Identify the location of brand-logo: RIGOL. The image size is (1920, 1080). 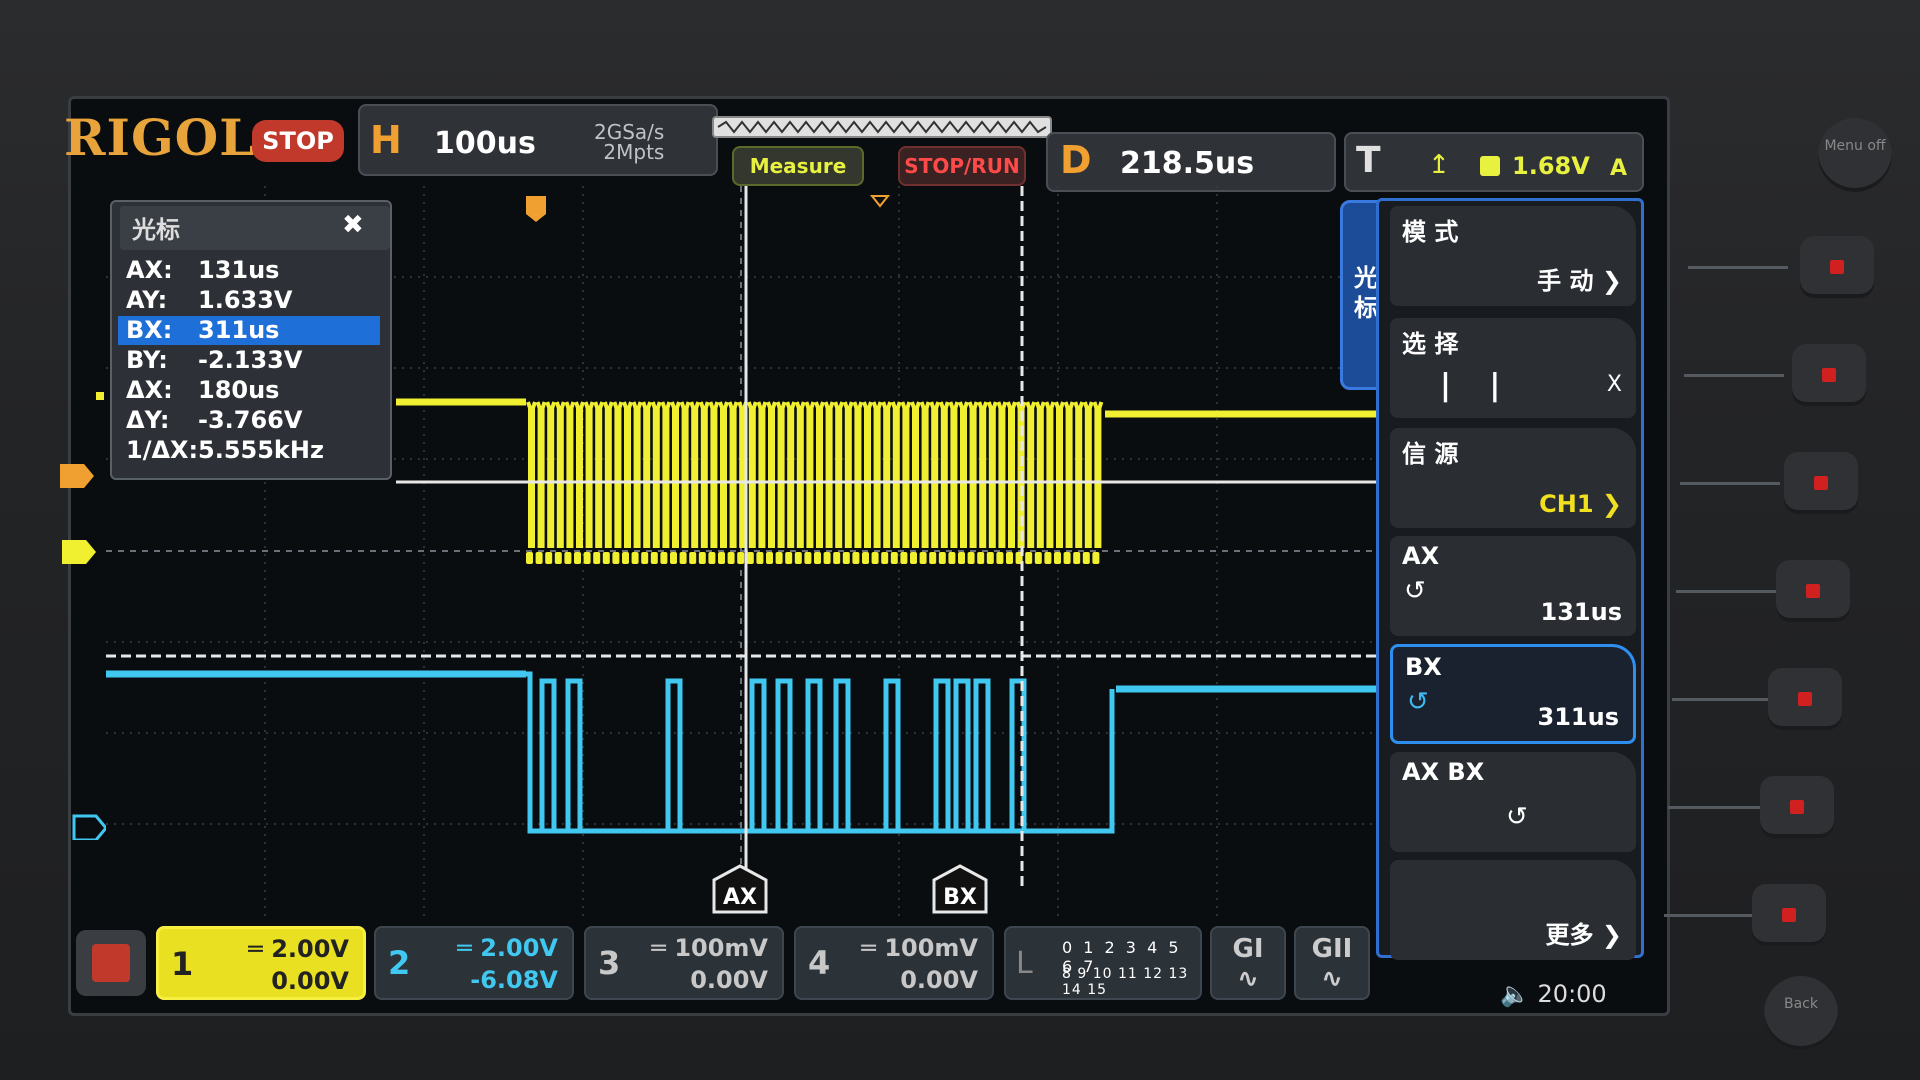
(160, 137).